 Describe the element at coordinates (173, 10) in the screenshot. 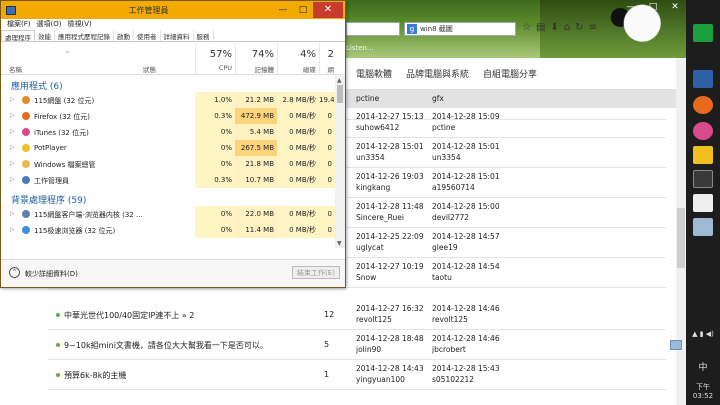

I see `title-bar: 工作管理員 — □ ✕` at that location.